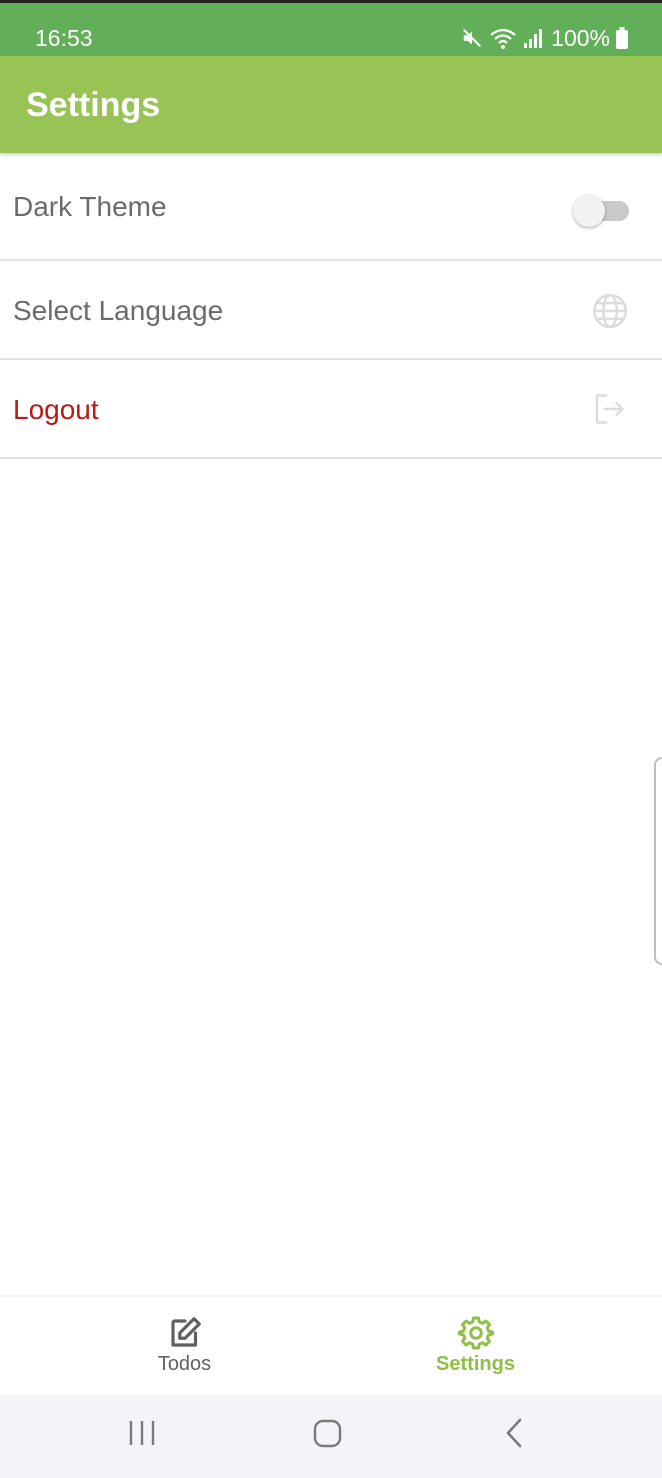  I want to click on wifi-icon, so click(503, 38).